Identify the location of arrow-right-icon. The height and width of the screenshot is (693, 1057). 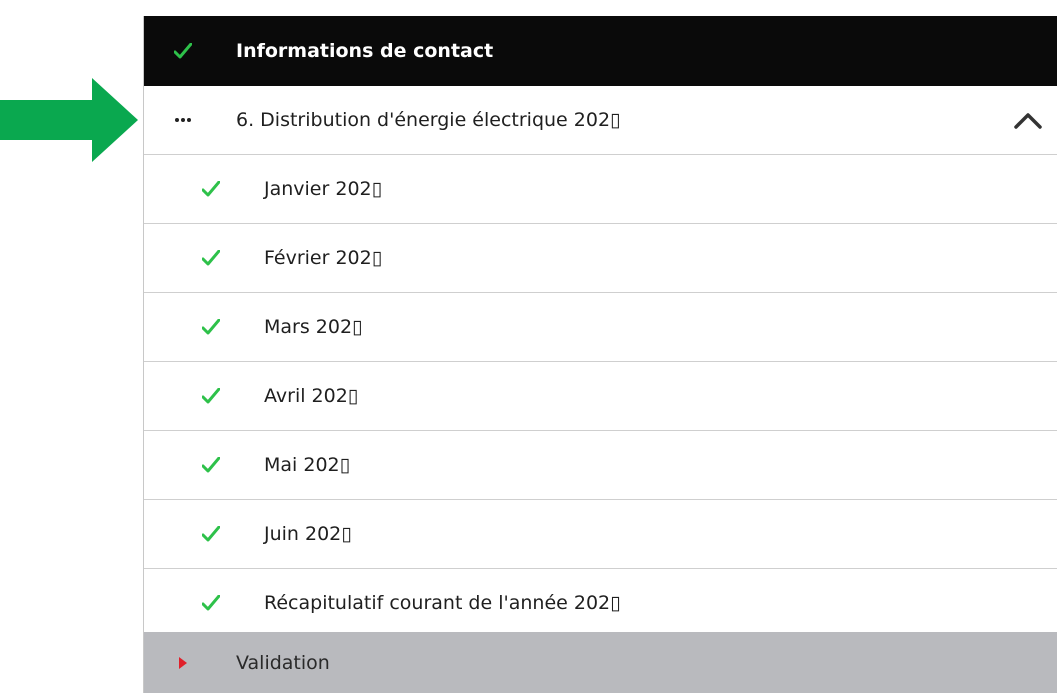
(69, 120).